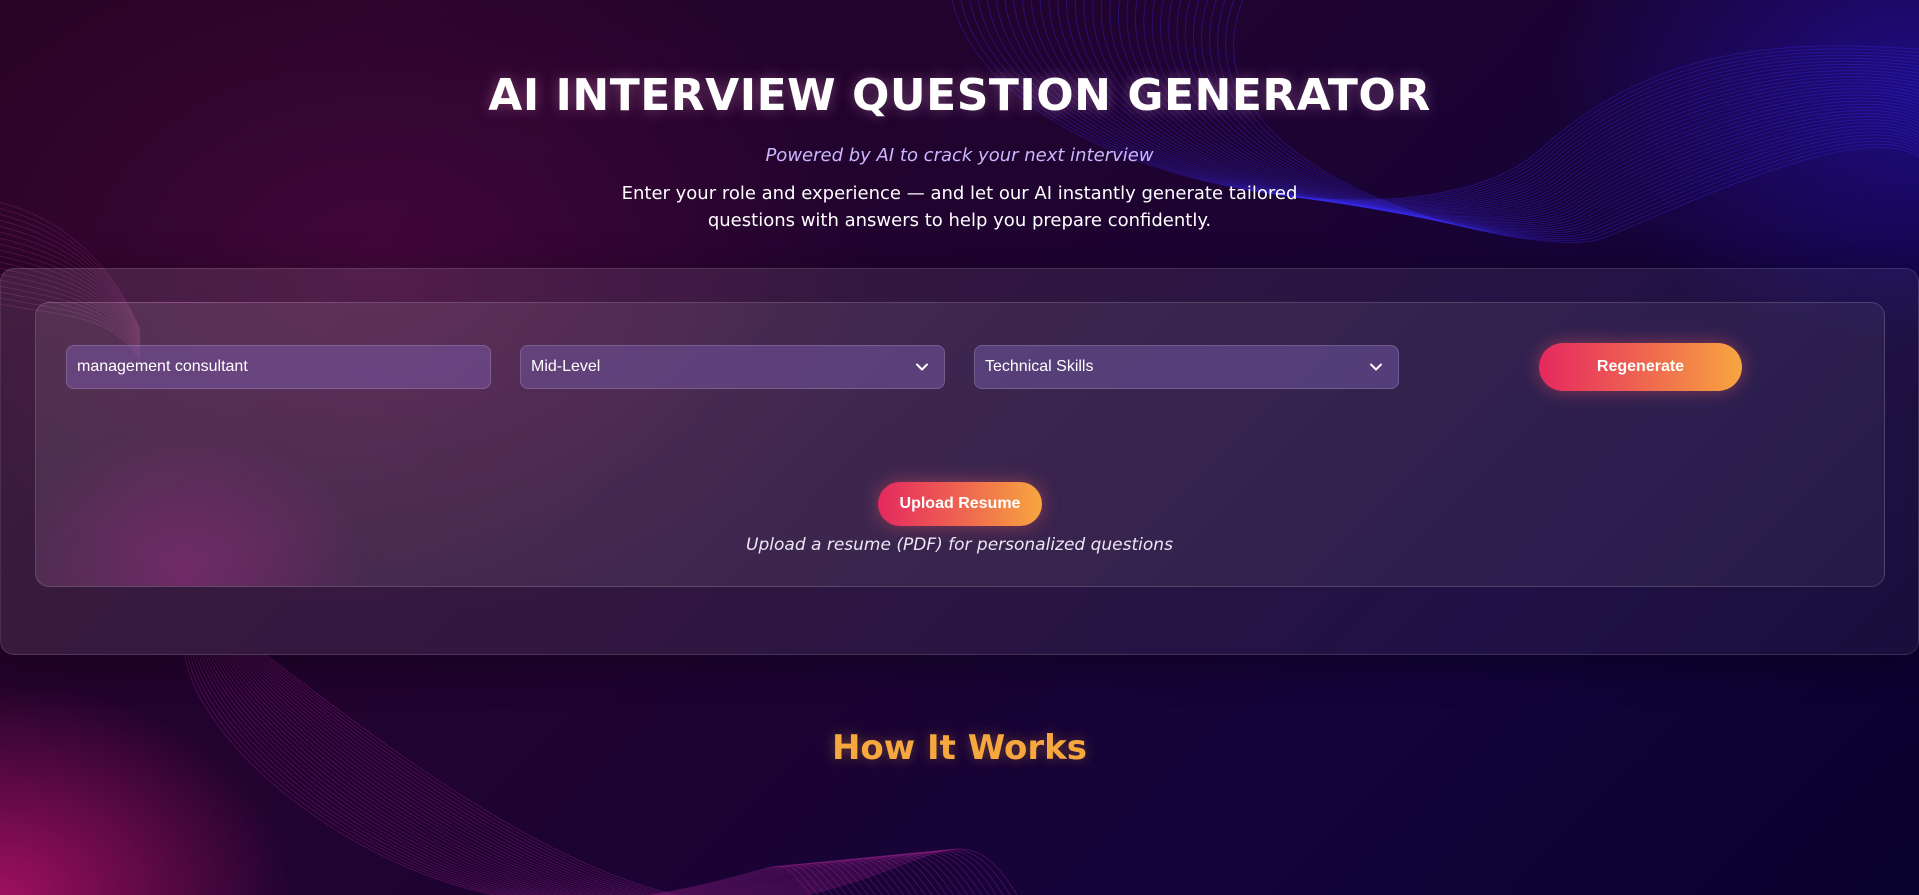  I want to click on experience-level-select: Mid-Level, so click(732, 367).